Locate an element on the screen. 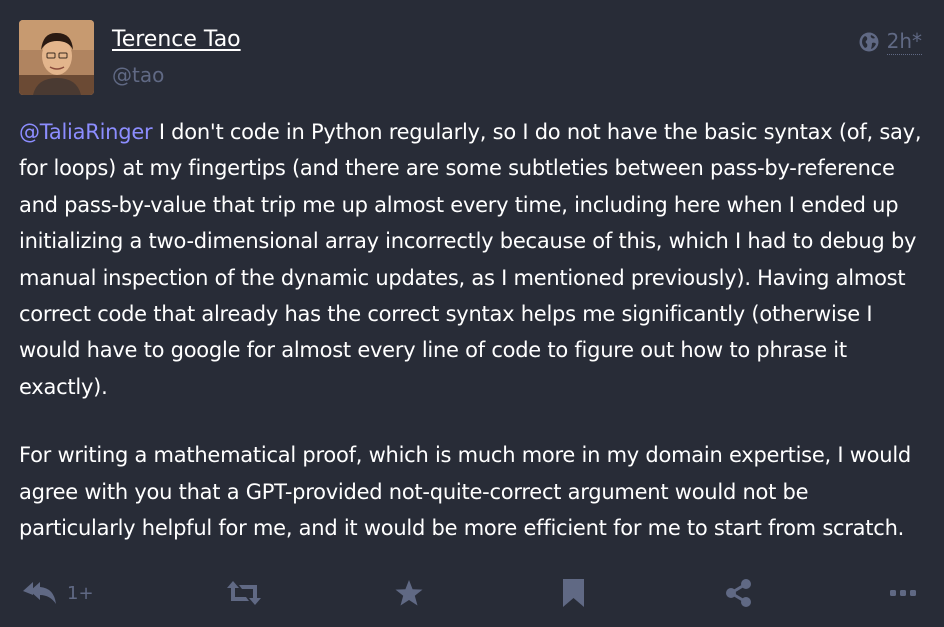  reply-button: 1+ is located at coordinates (58, 593).